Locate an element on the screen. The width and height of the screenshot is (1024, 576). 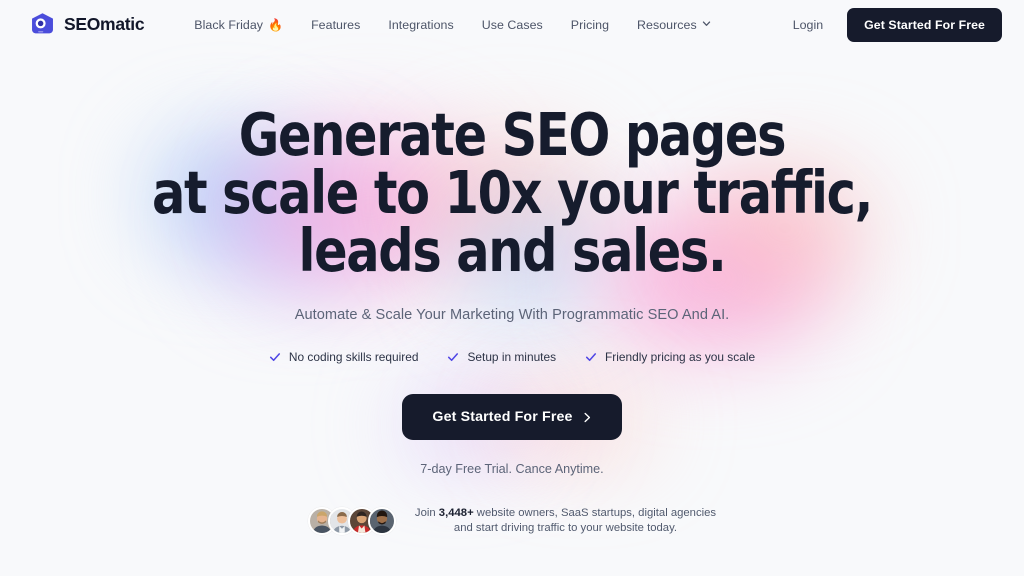
chevron-down-icon is located at coordinates (706, 23).